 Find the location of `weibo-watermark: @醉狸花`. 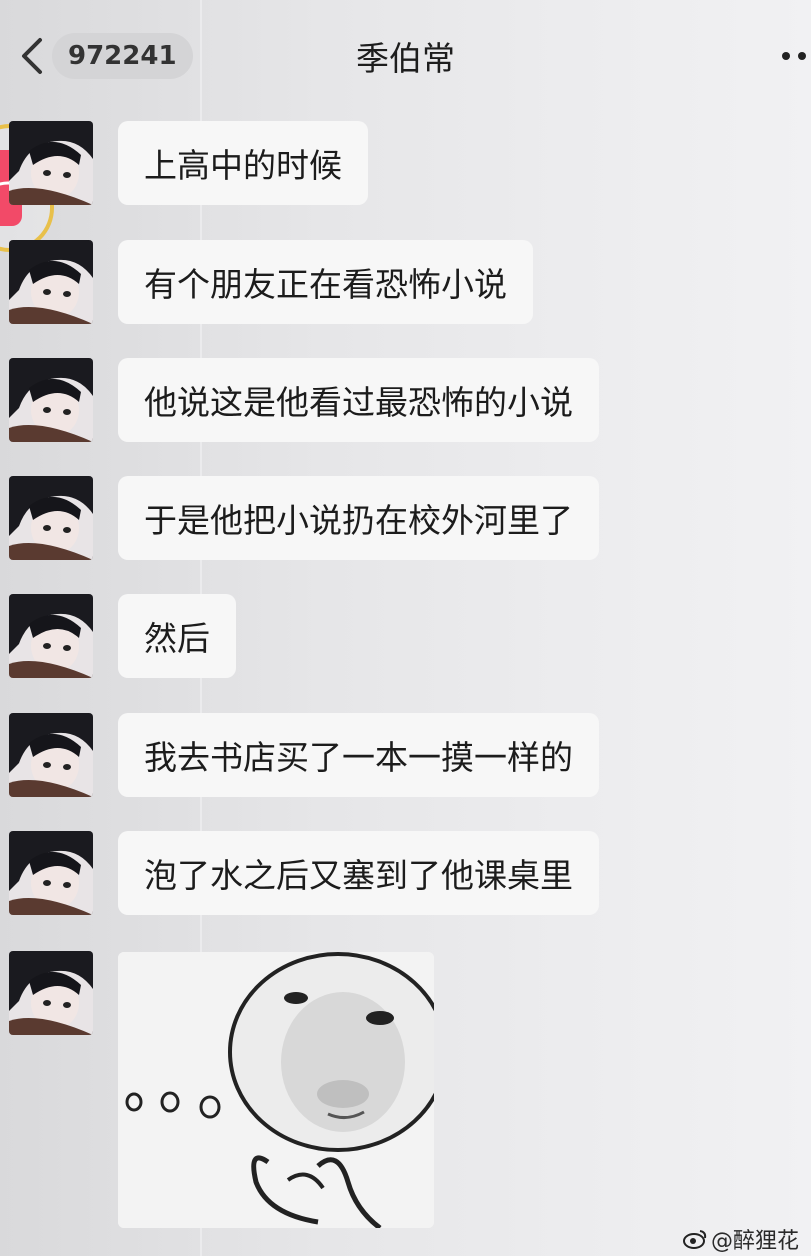

weibo-watermark: @醉狸花 is located at coordinates (740, 1239).